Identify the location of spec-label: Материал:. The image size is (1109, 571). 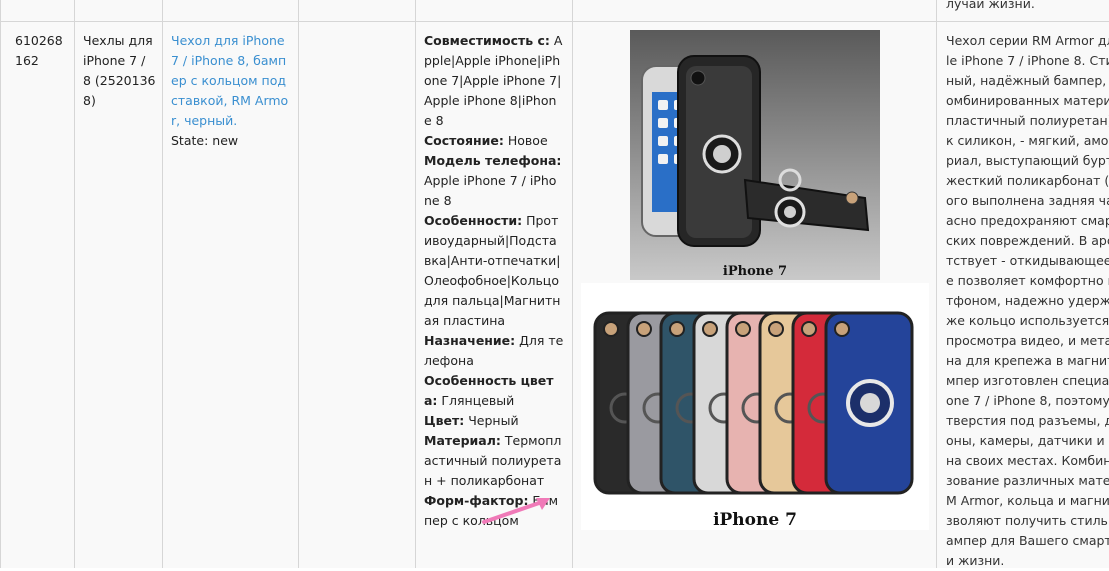
(462, 440).